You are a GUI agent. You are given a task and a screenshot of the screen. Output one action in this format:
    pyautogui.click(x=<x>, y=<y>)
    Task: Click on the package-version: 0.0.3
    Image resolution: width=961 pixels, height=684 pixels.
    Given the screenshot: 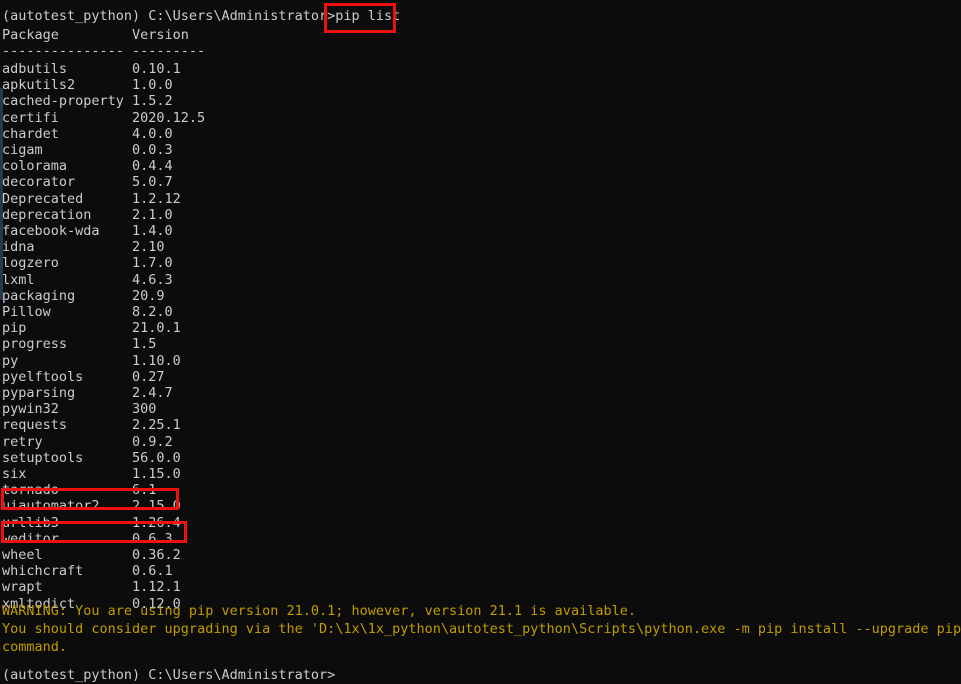 What is the action you would take?
    pyautogui.click(x=152, y=150)
    